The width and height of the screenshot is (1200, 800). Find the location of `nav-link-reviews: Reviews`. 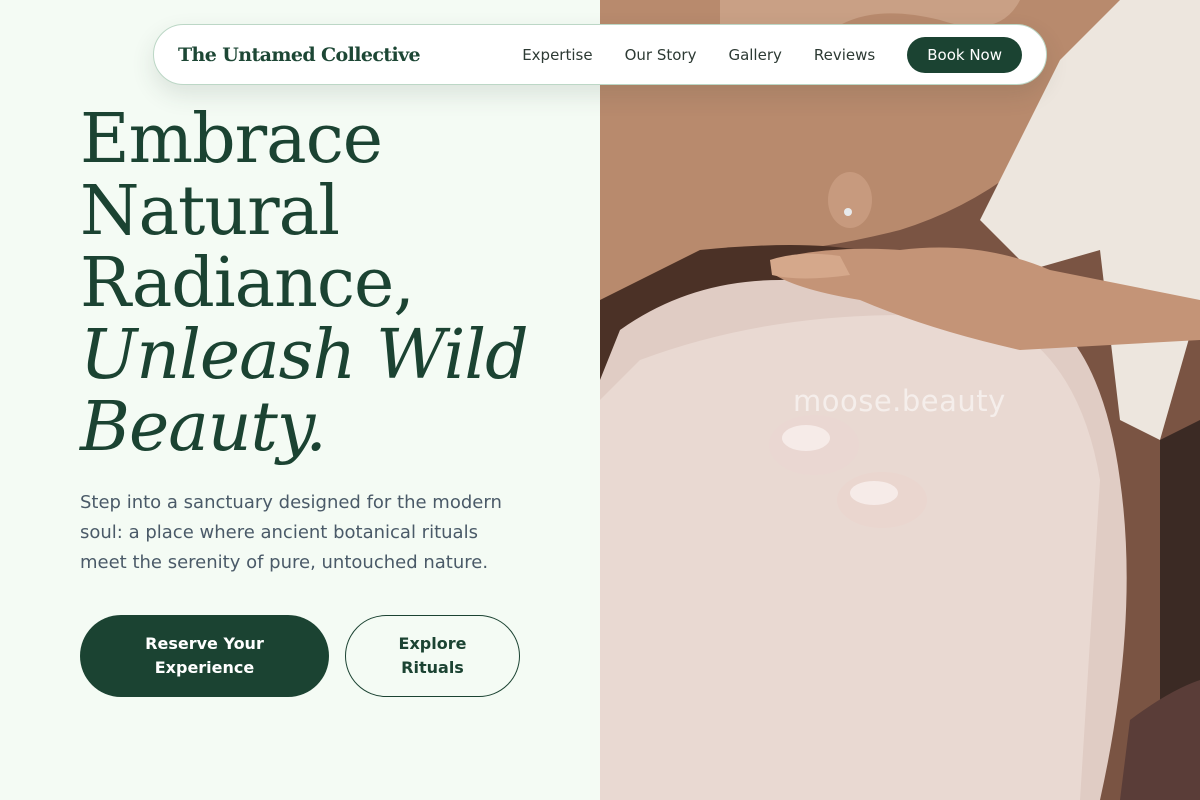

nav-link-reviews: Reviews is located at coordinates (844, 55).